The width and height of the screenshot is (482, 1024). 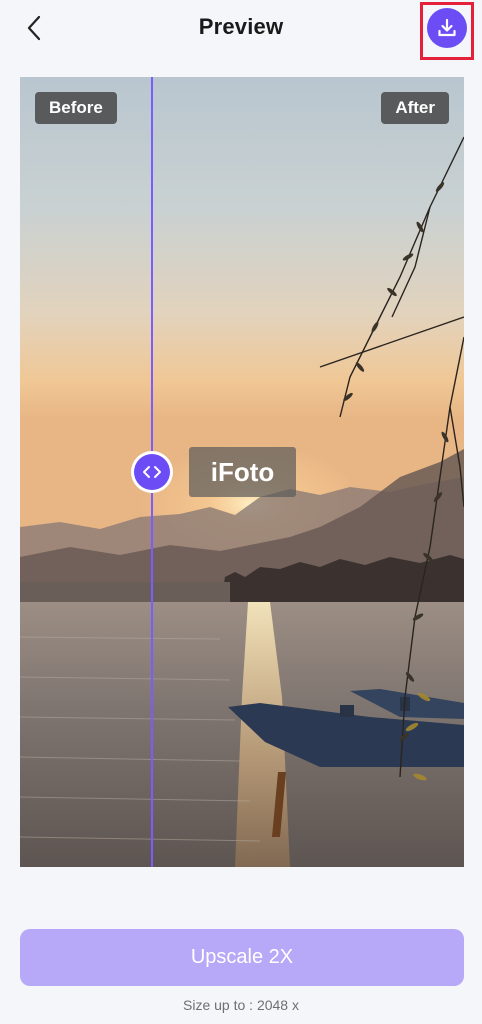 What do you see at coordinates (241, 1005) in the screenshot?
I see `size-note: Size up to : 2048 x` at bounding box center [241, 1005].